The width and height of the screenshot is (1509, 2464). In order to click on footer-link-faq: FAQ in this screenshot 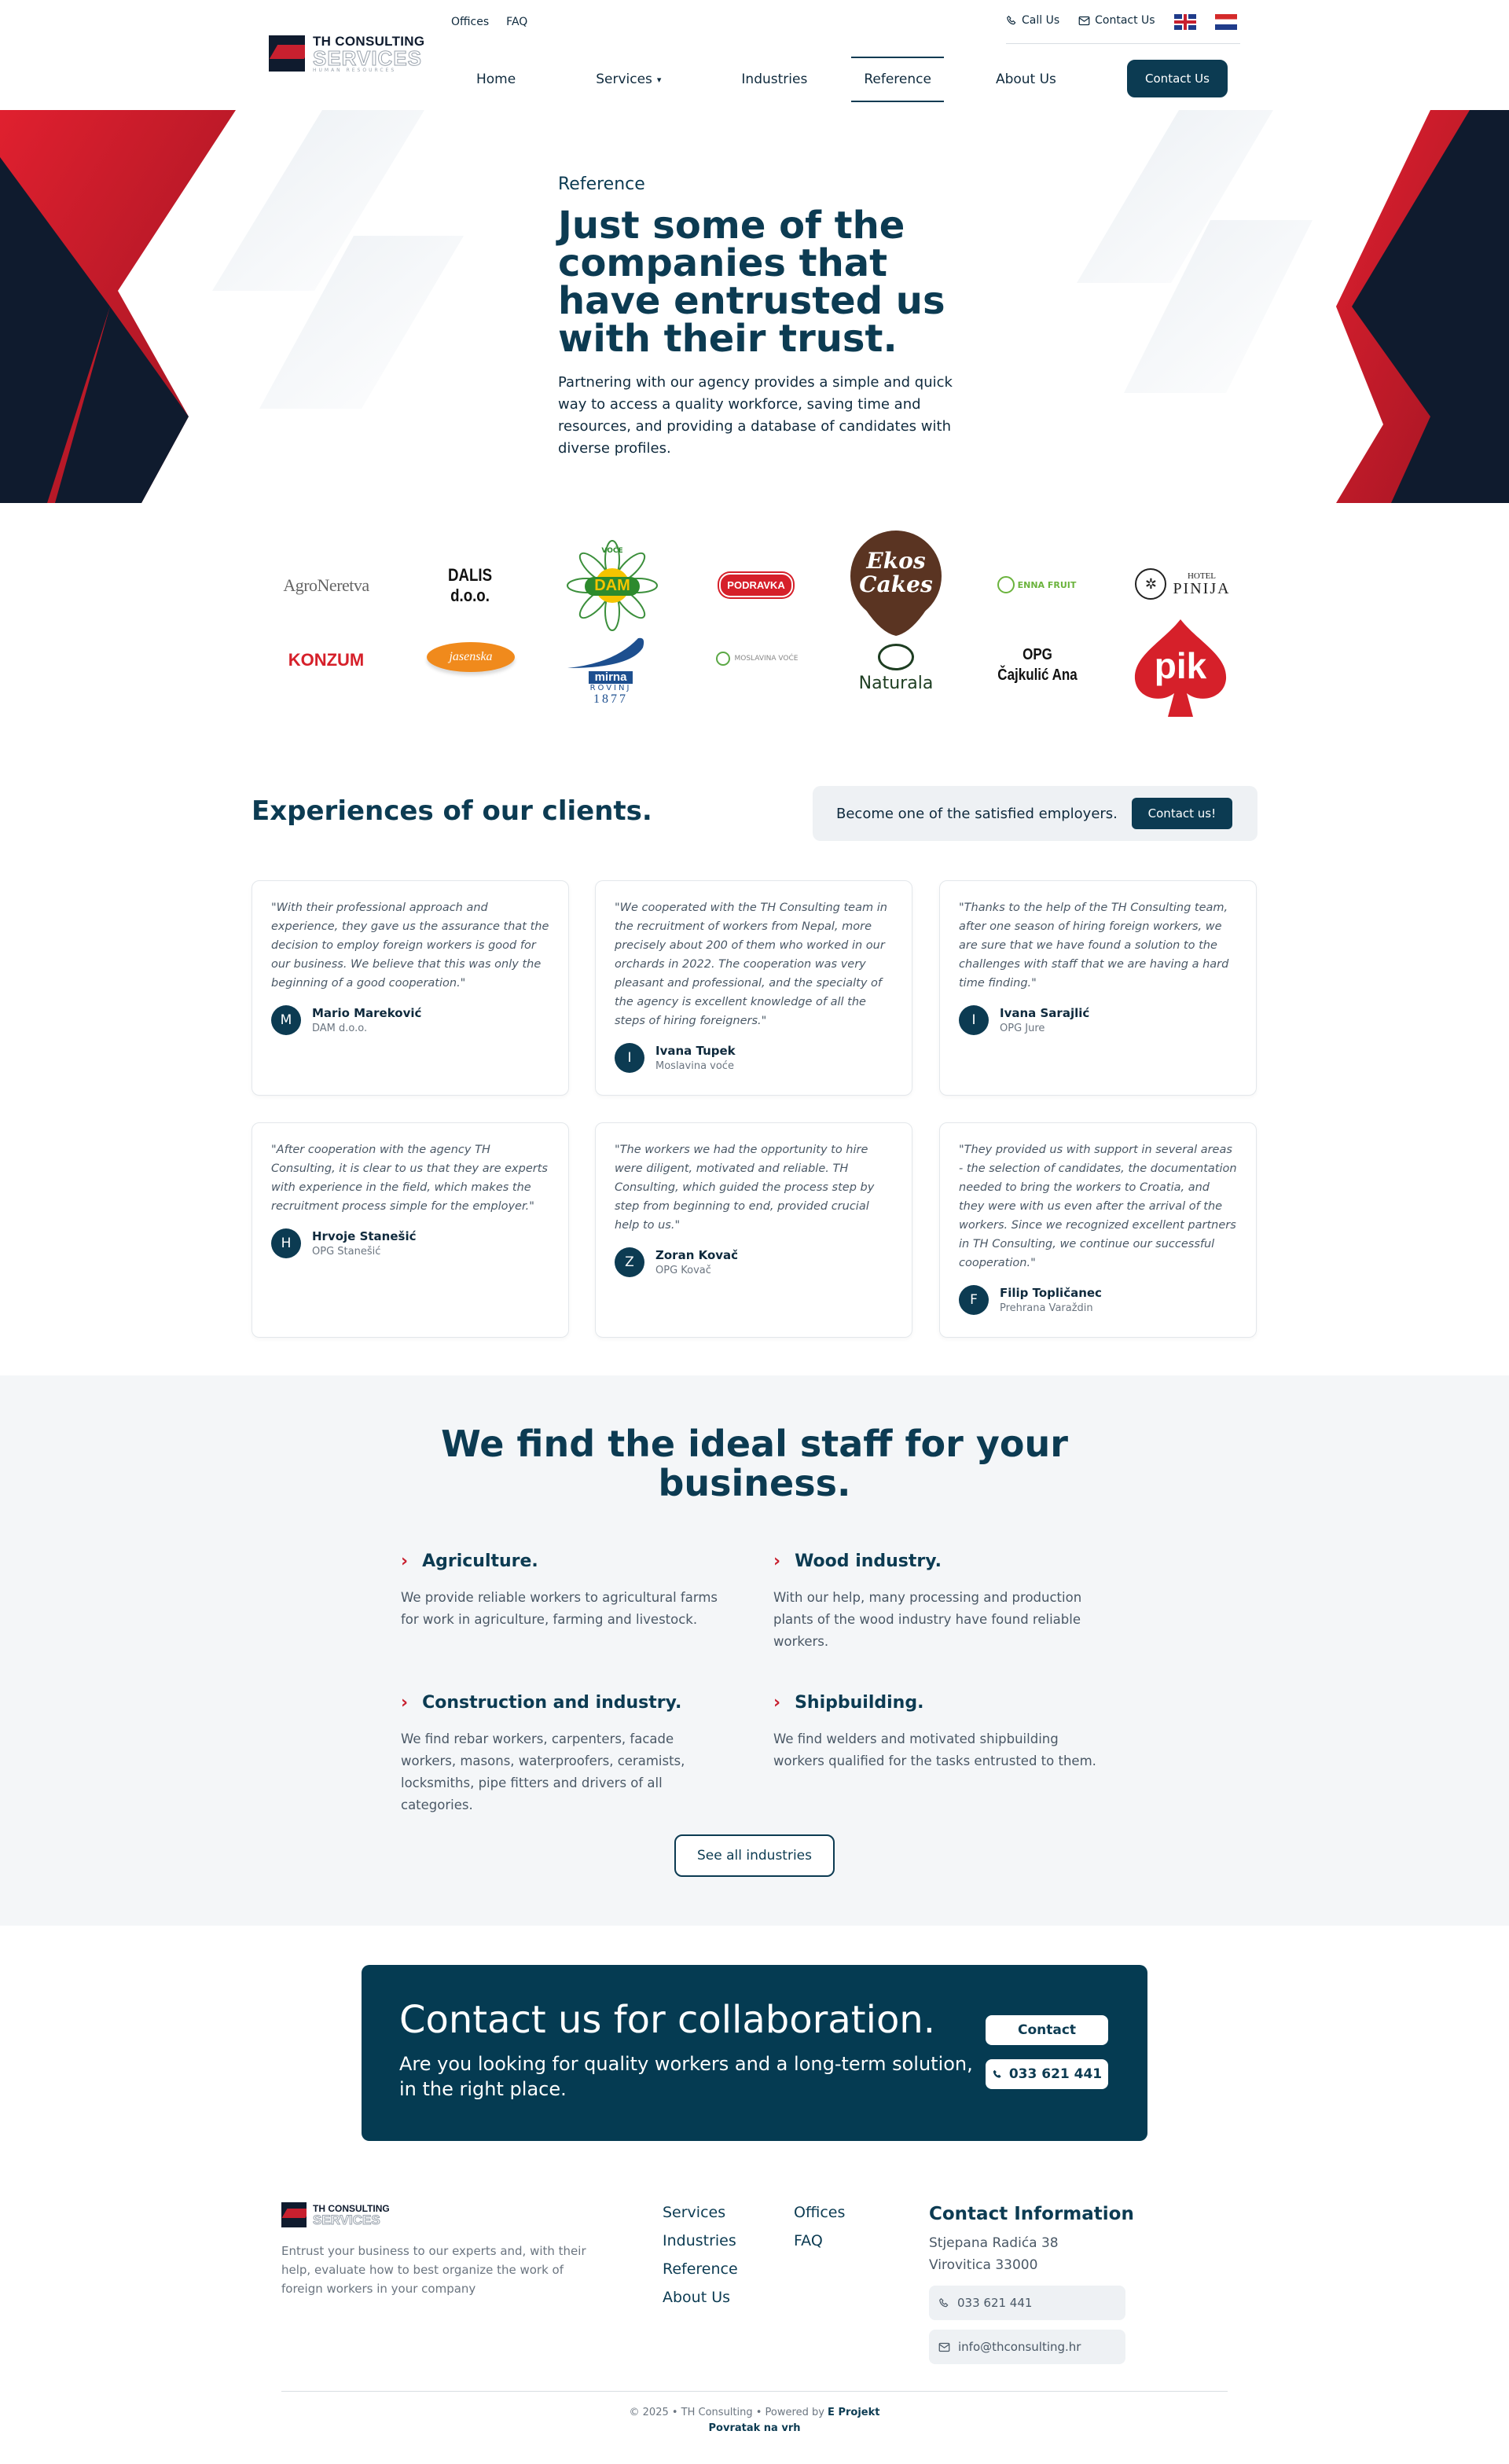, I will do `click(819, 2240)`.